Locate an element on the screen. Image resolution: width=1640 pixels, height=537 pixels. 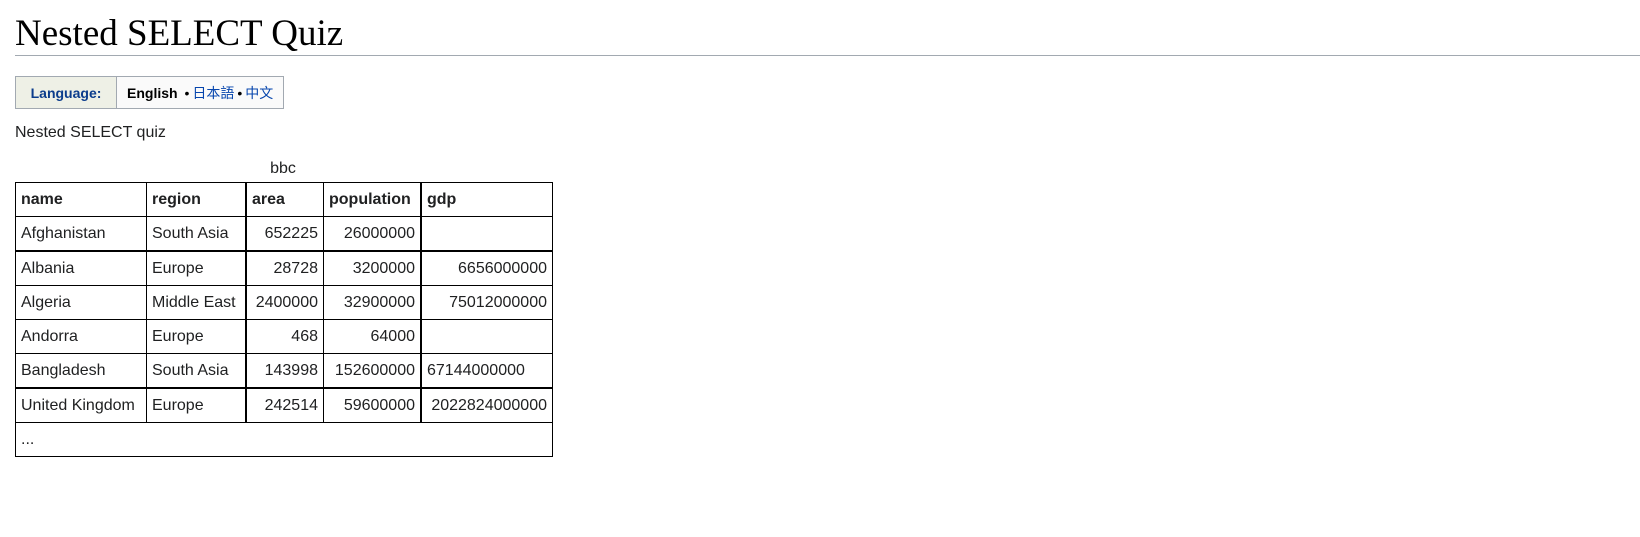
cell-name: Algeria is located at coordinates (81, 302).